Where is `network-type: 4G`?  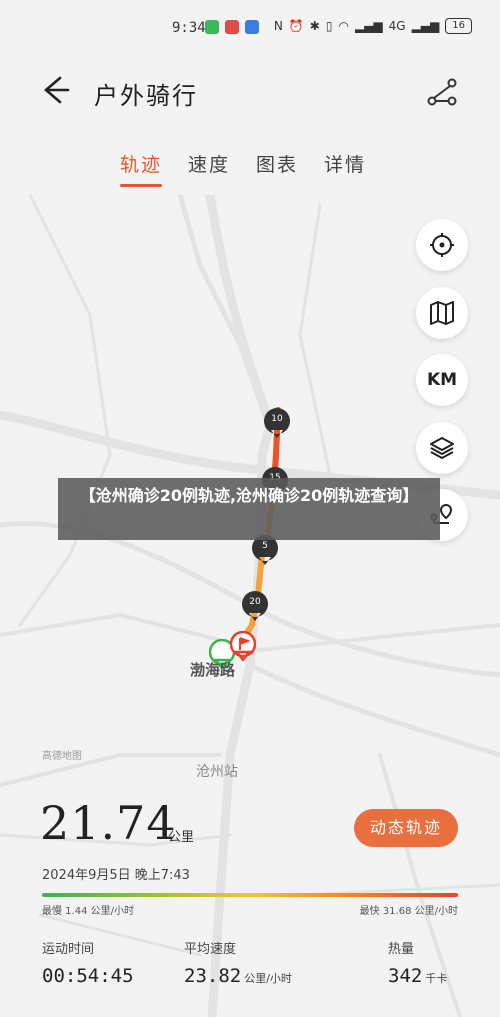
network-type: 4G is located at coordinates (397, 26).